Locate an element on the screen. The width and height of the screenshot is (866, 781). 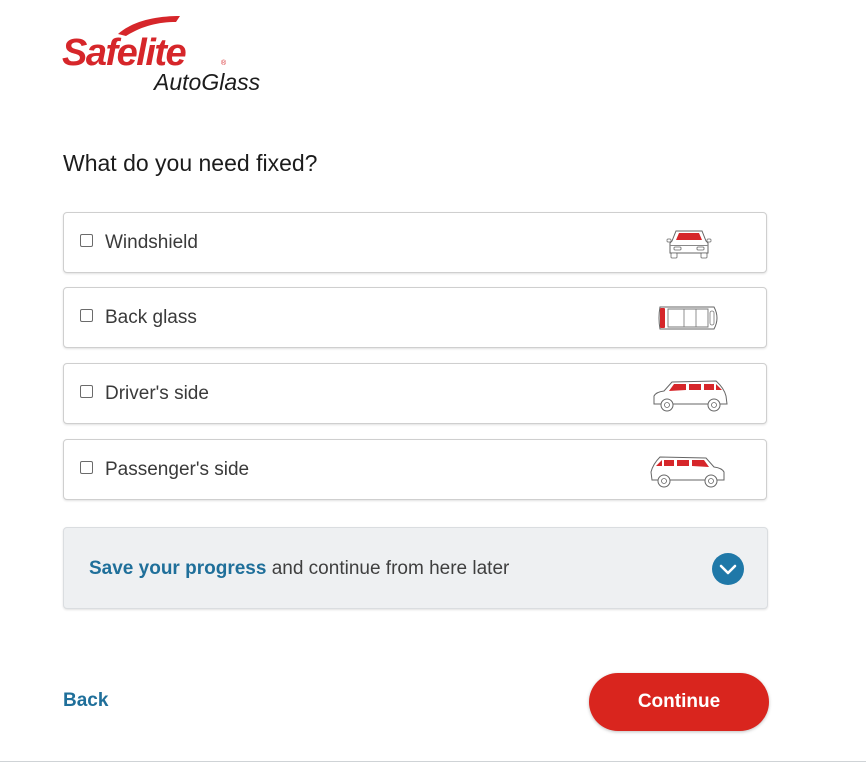
passengers-side-checkbox is located at coordinates (86, 467).